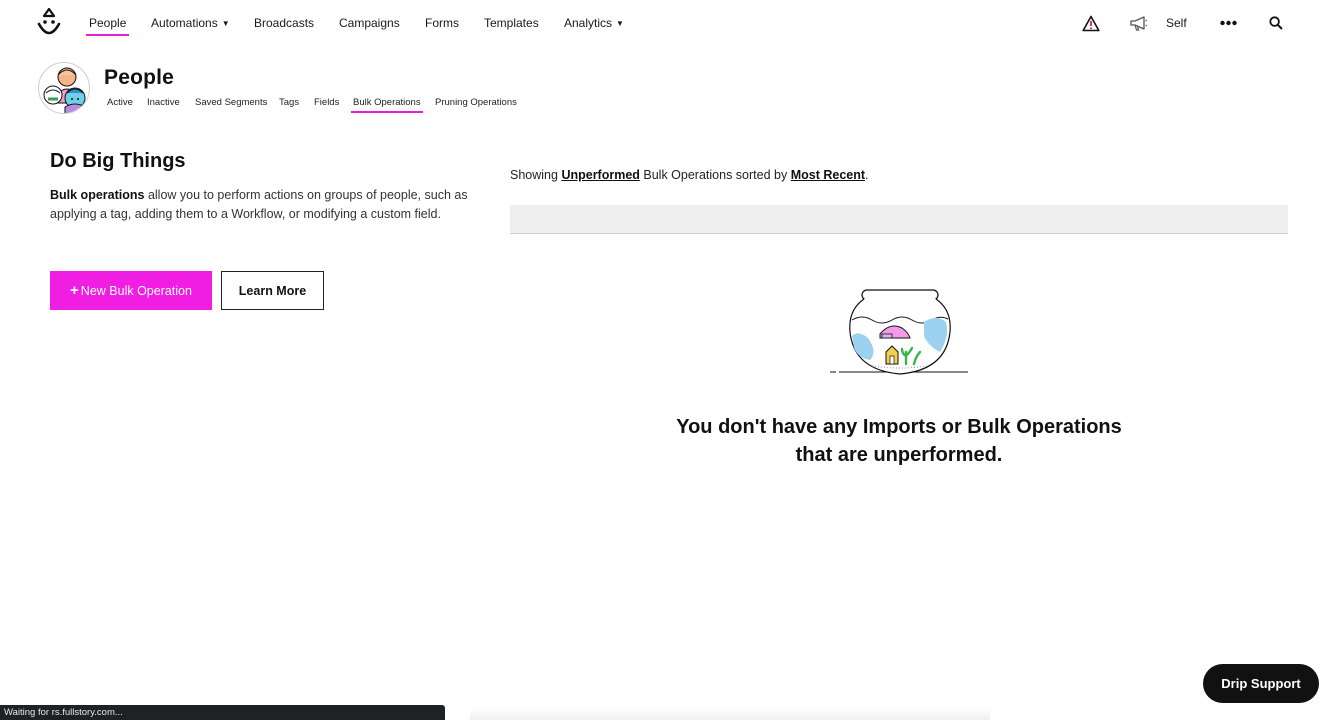  I want to click on nav-campaigns: Campaigns, so click(369, 23).